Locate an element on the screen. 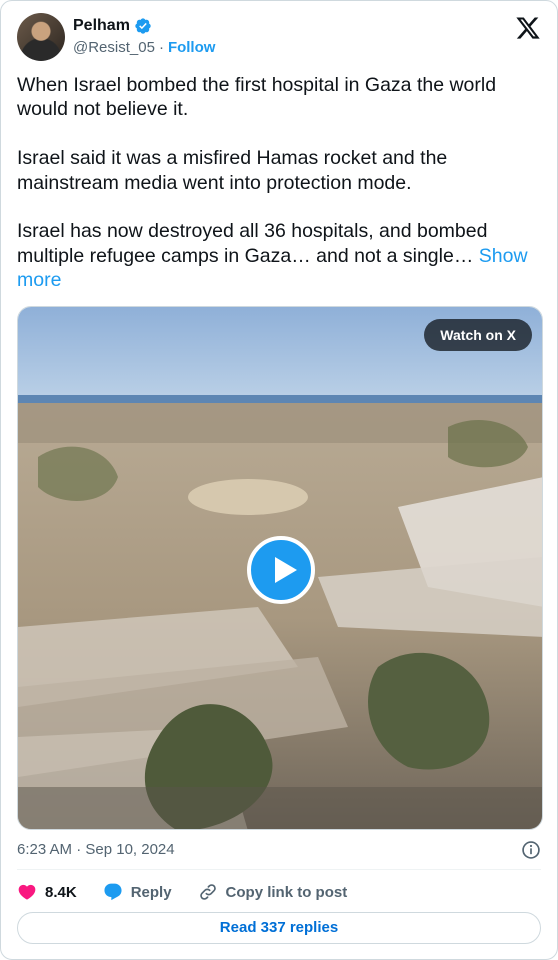 This screenshot has height=960, width=558. reply-label: Reply is located at coordinates (151, 892).